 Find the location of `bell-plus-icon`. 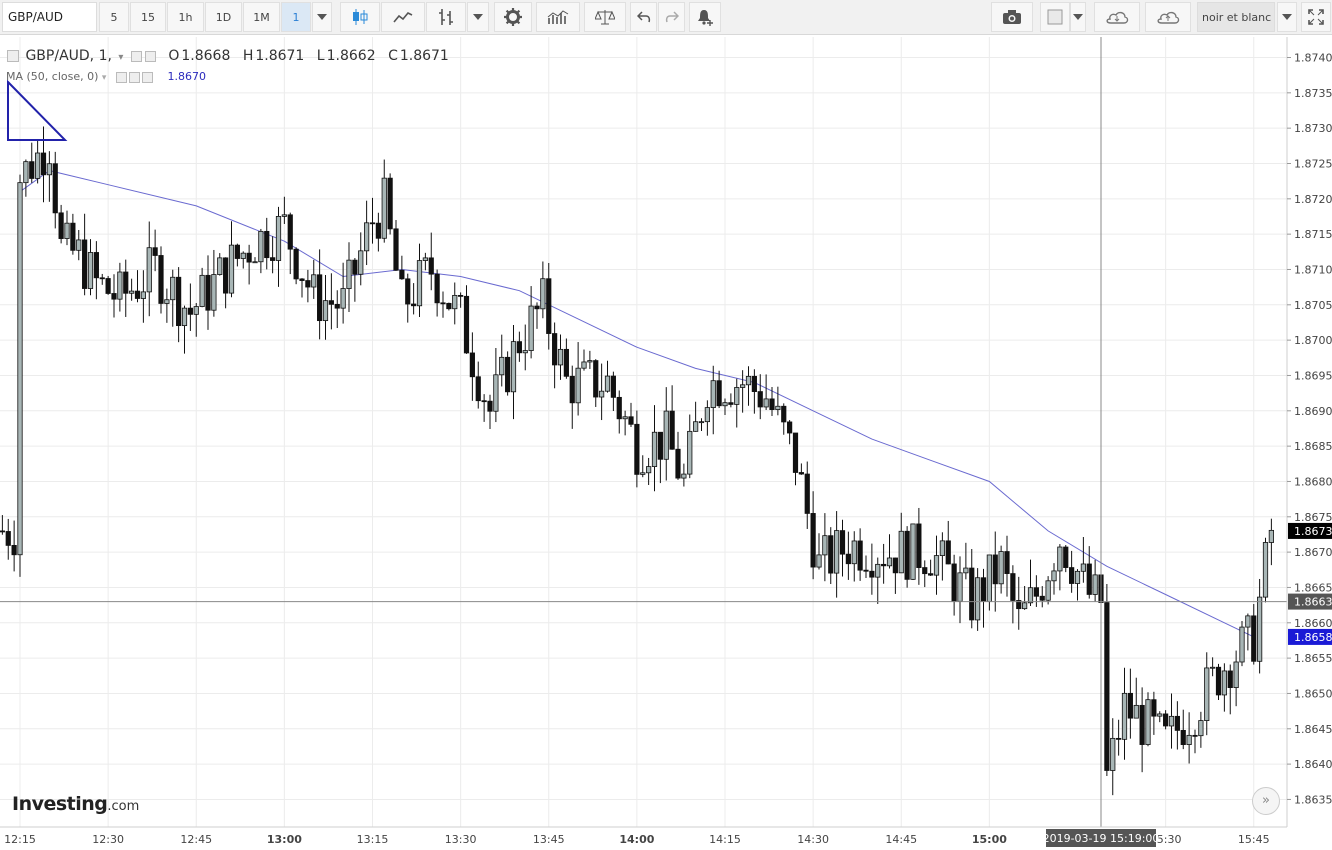

bell-plus-icon is located at coordinates (705, 18).